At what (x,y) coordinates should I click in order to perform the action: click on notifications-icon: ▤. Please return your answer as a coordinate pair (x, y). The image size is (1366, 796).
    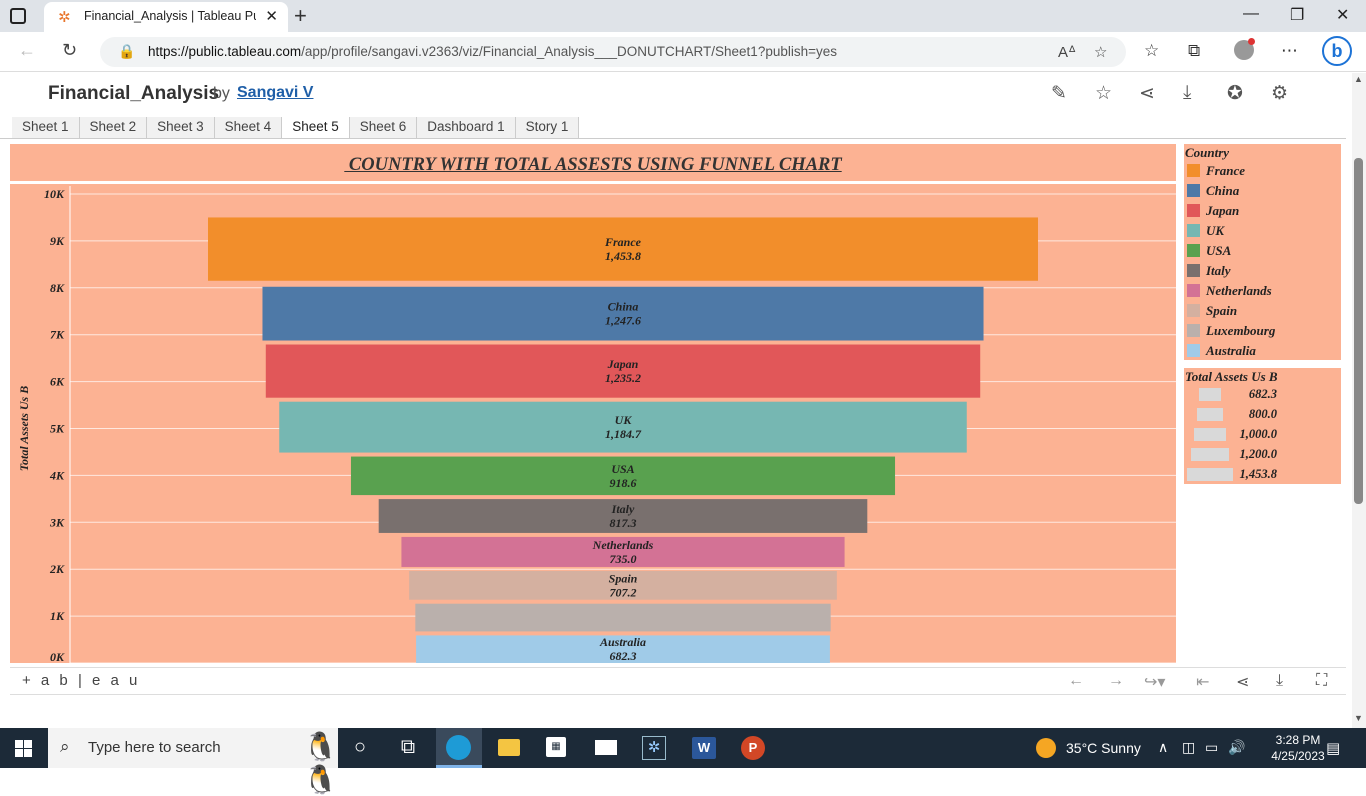
    Looking at the image, I should click on (1333, 748).